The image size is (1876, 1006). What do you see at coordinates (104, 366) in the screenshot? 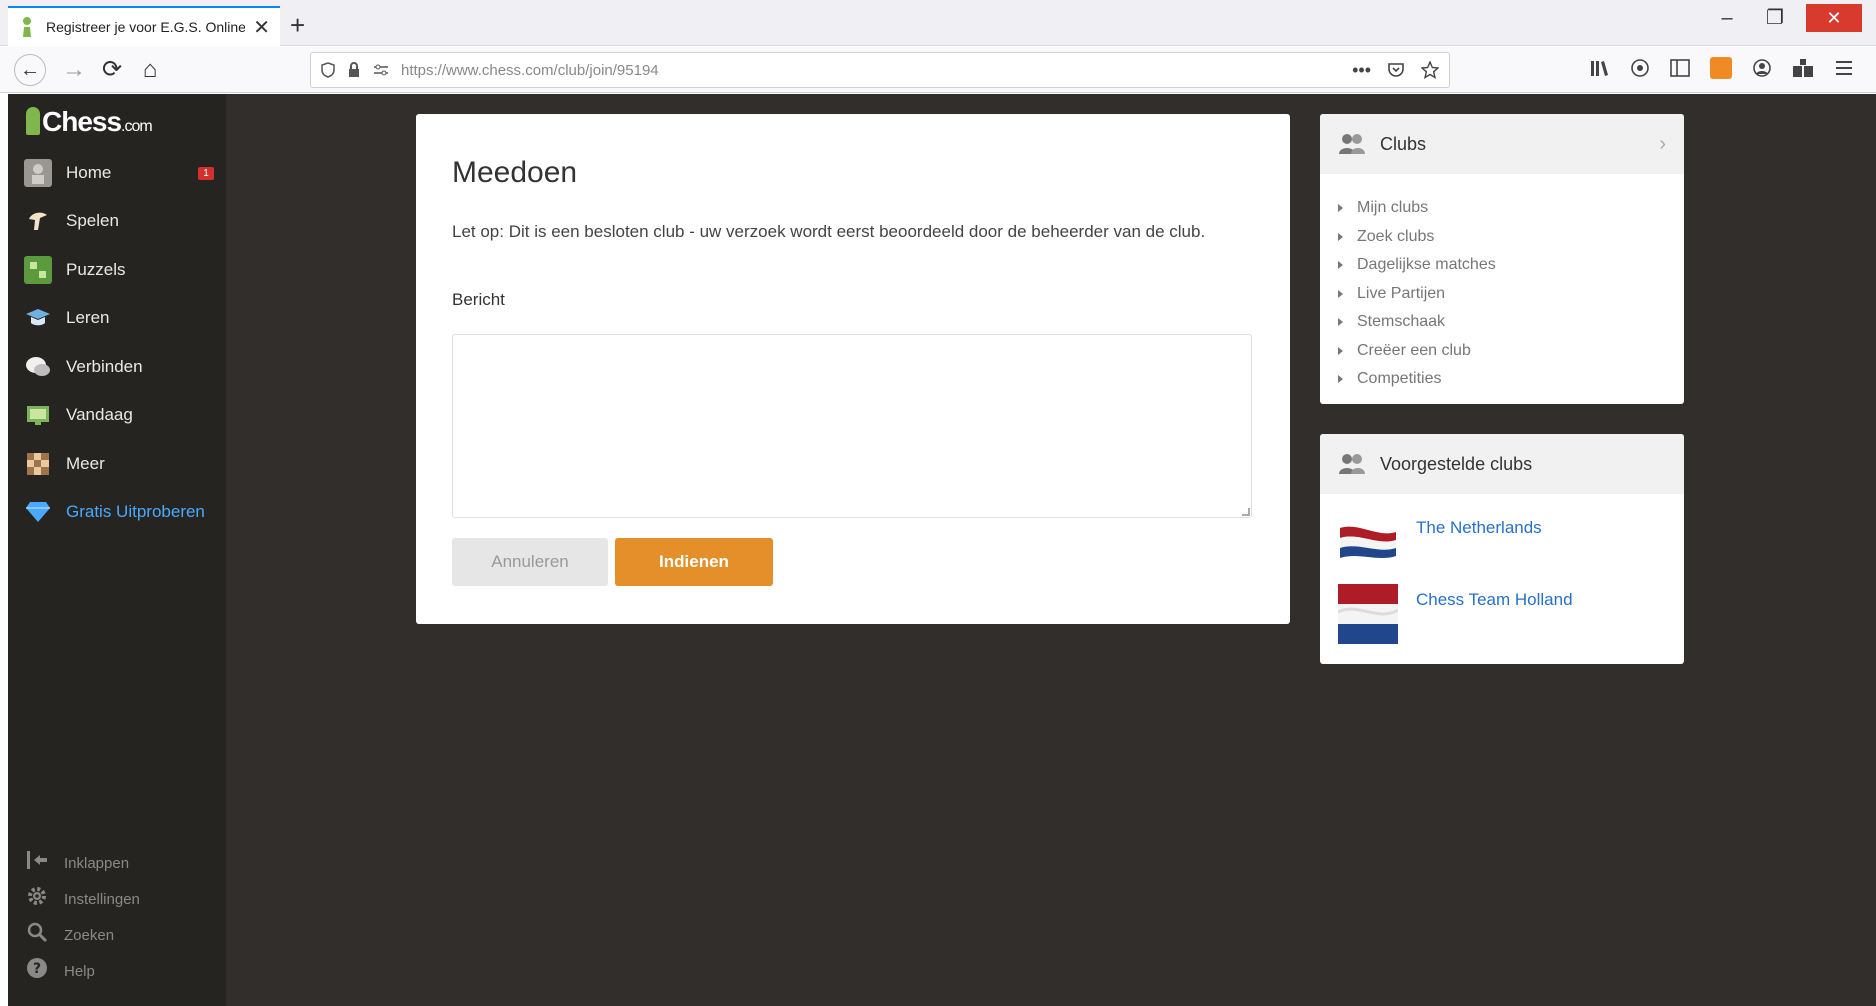
I see `sidebar-item-label: Verbinden` at bounding box center [104, 366].